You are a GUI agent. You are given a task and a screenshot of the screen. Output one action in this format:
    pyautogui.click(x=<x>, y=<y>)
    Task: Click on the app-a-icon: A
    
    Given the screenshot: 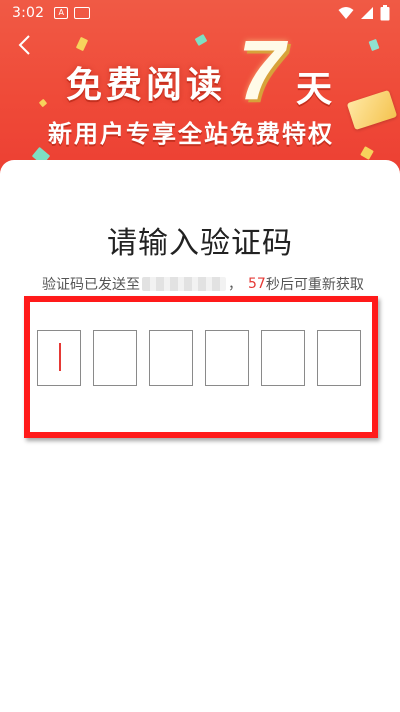 What is the action you would take?
    pyautogui.click(x=61, y=13)
    